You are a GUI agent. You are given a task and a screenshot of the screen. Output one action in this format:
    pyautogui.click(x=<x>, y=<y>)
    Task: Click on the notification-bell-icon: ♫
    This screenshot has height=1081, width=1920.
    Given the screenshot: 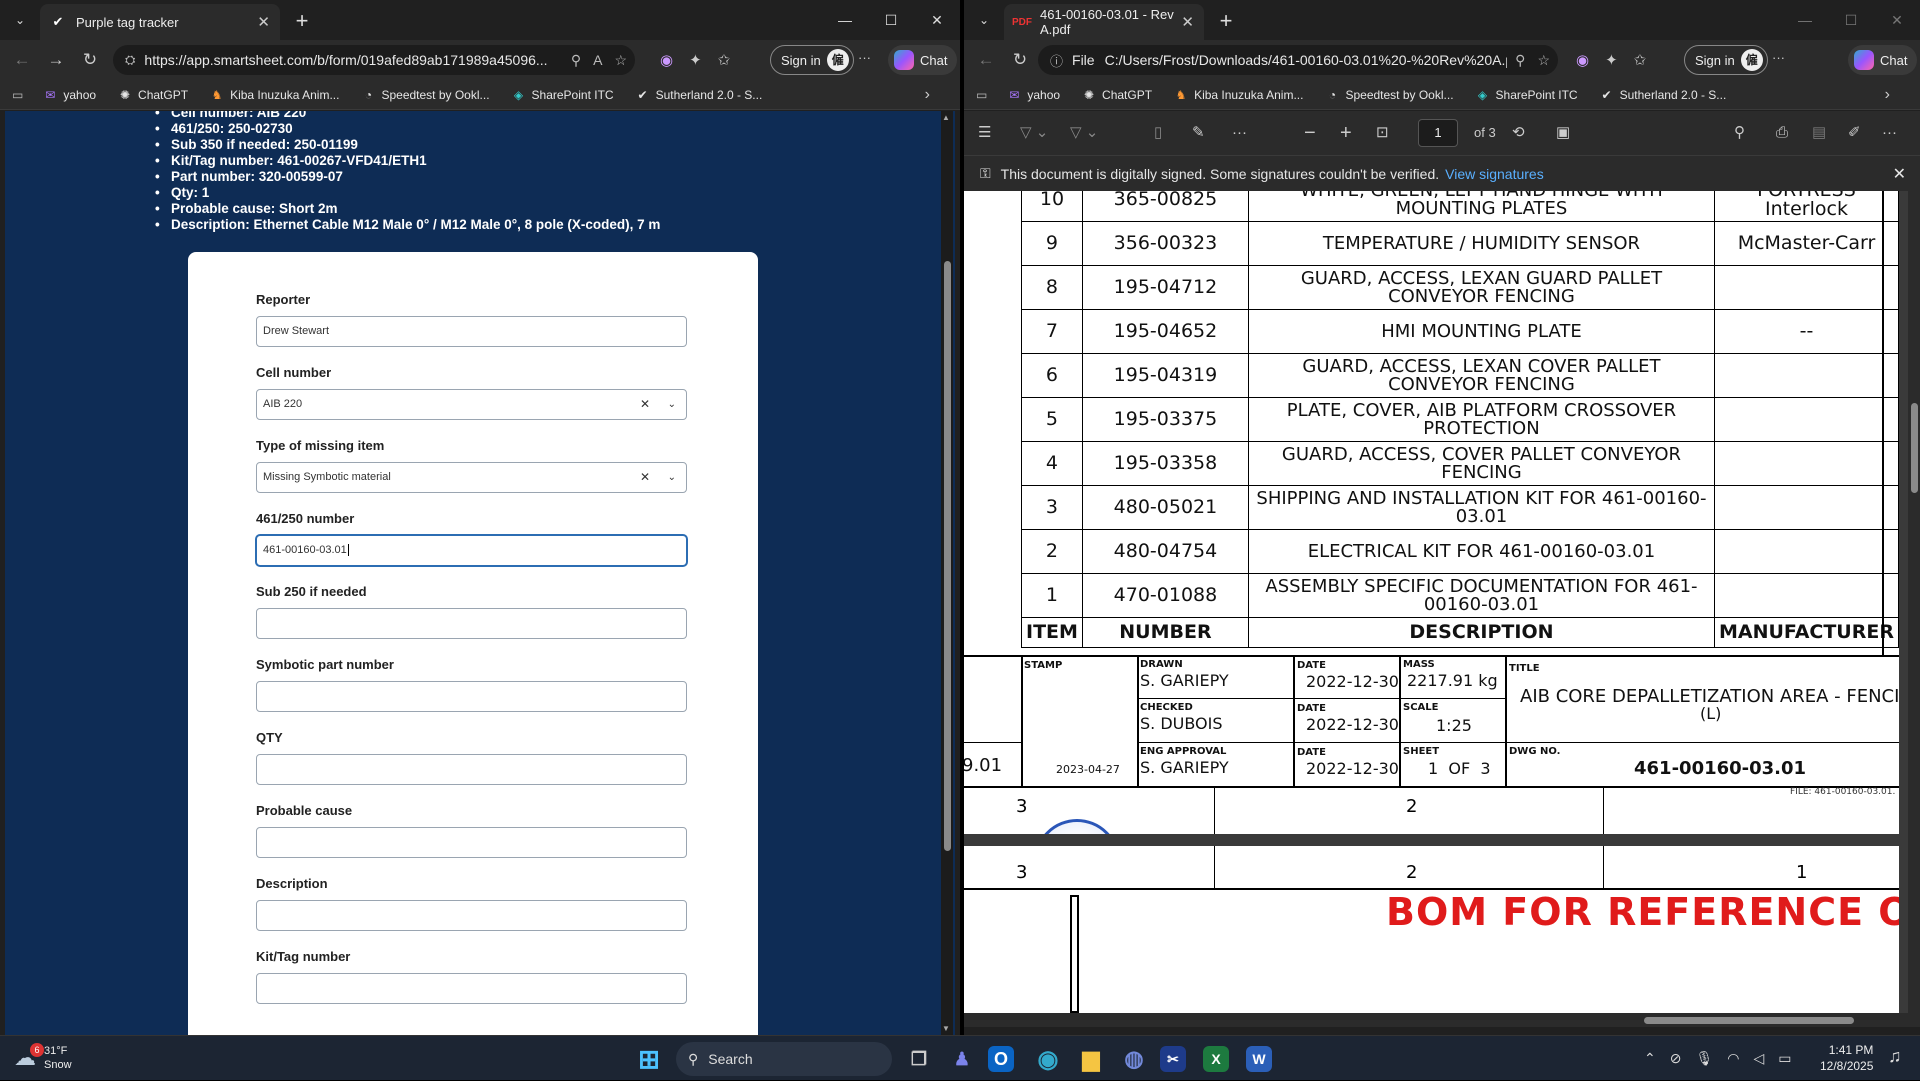 What is the action you would take?
    pyautogui.click(x=1895, y=1056)
    